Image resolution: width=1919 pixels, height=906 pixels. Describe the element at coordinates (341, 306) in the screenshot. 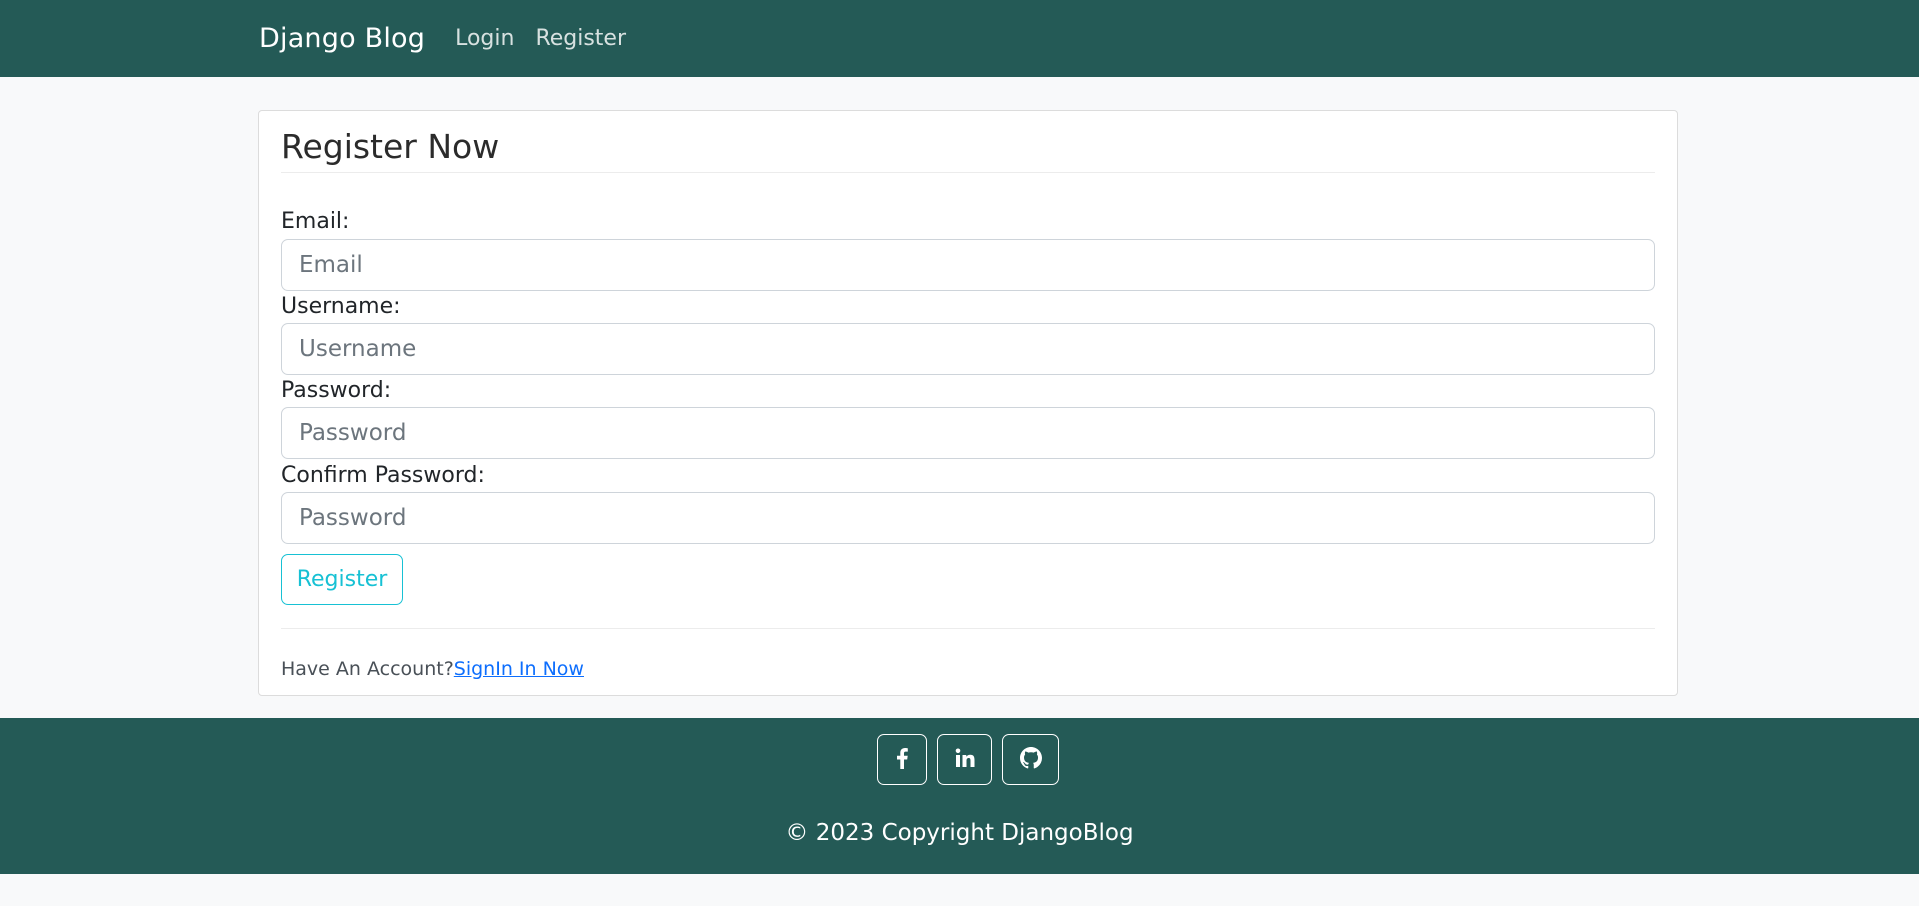

I see `username-label: Username:` at that location.